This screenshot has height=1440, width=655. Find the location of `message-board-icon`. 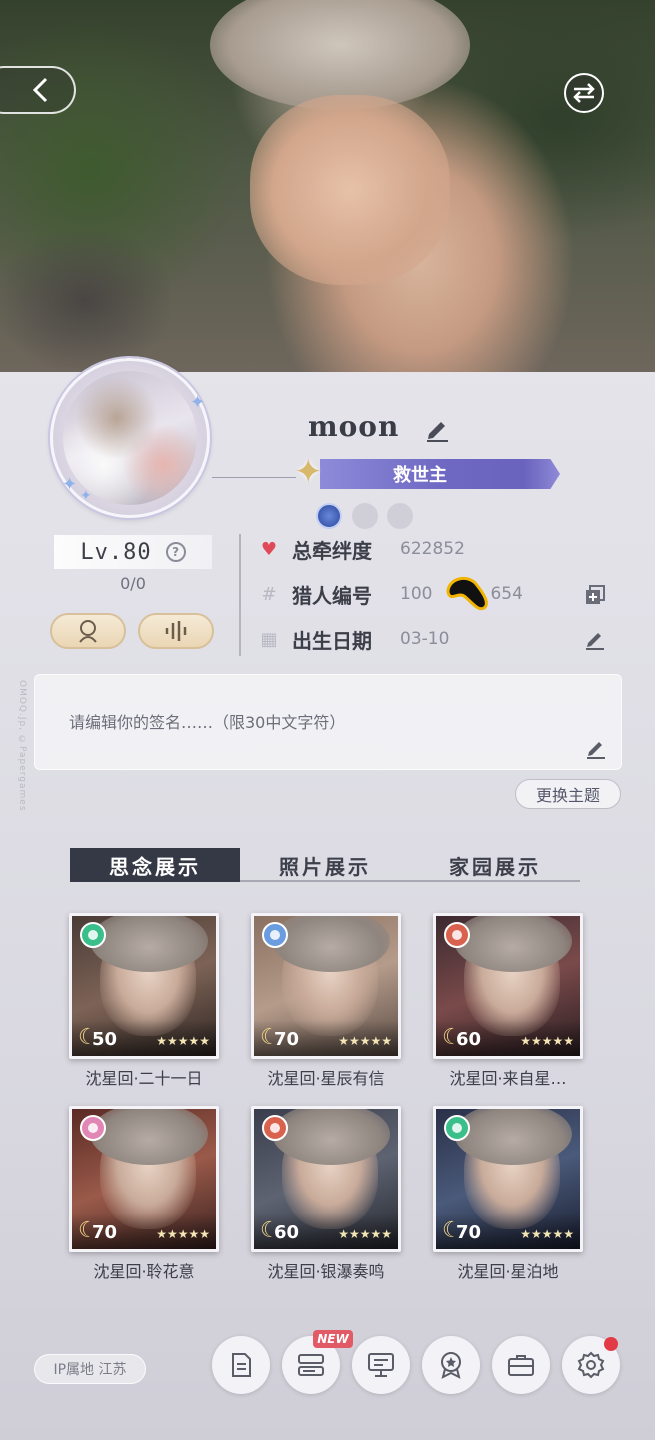

message-board-icon is located at coordinates (381, 1365).